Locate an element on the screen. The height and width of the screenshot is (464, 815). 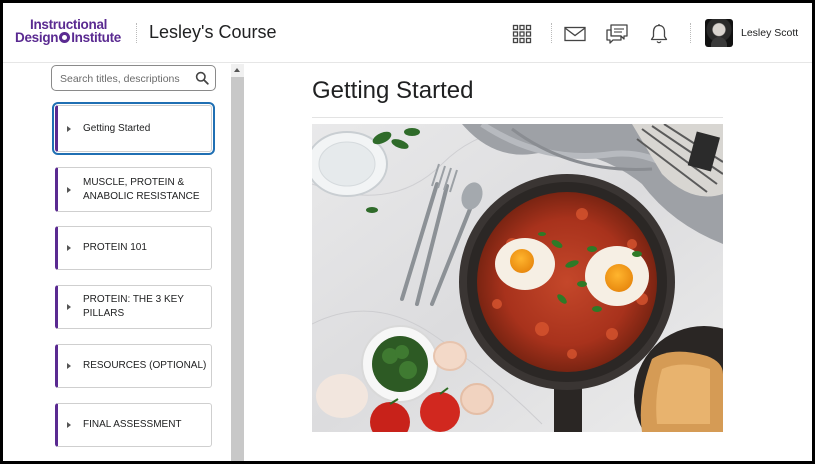
user-name: Lesley Scott is located at coordinates (769, 33).